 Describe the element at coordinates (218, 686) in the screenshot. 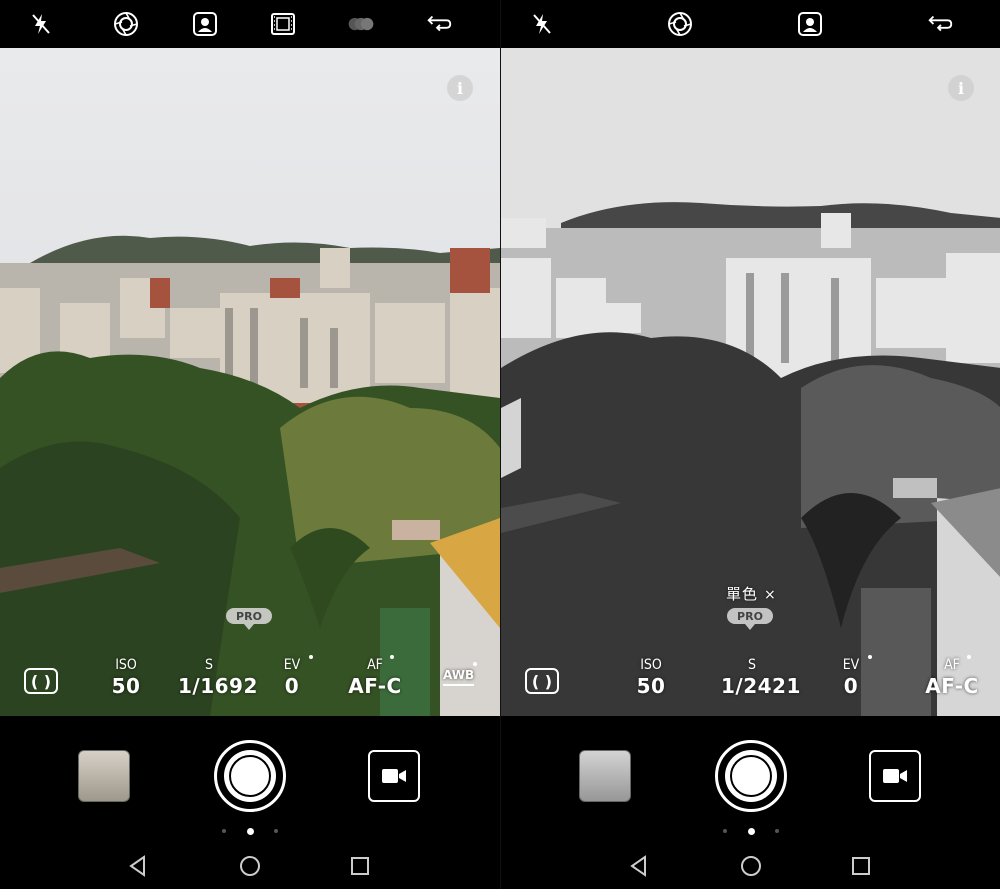

I see `shutter-speed-value: 1/1692` at that location.